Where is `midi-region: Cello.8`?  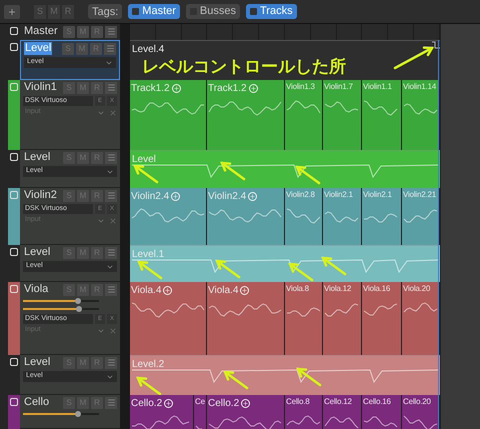 midi-region: Cello.8 is located at coordinates (304, 412).